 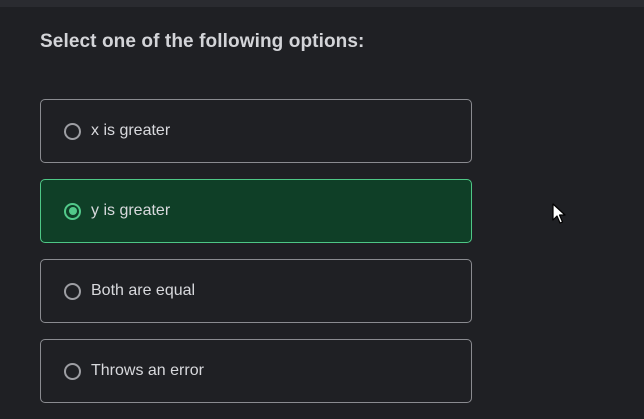 I want to click on option-both-are-equal: Both are equal, so click(x=256, y=291).